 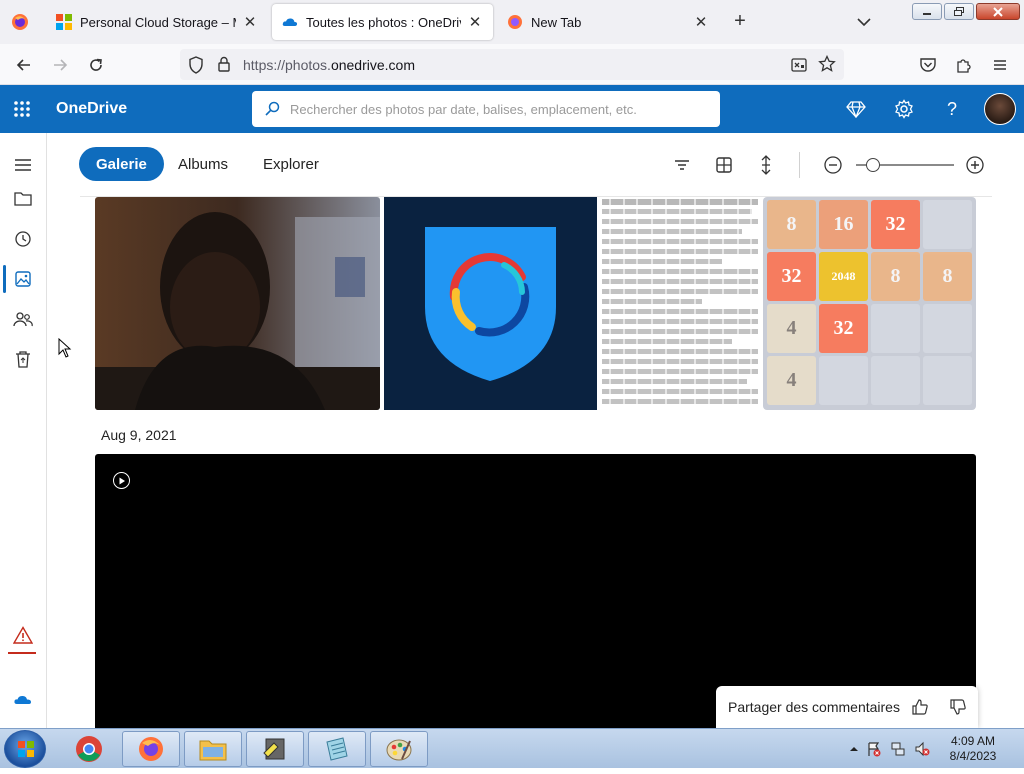 I want to click on browser-navbar: https://photos.onedrive.com, so click(x=512, y=64).